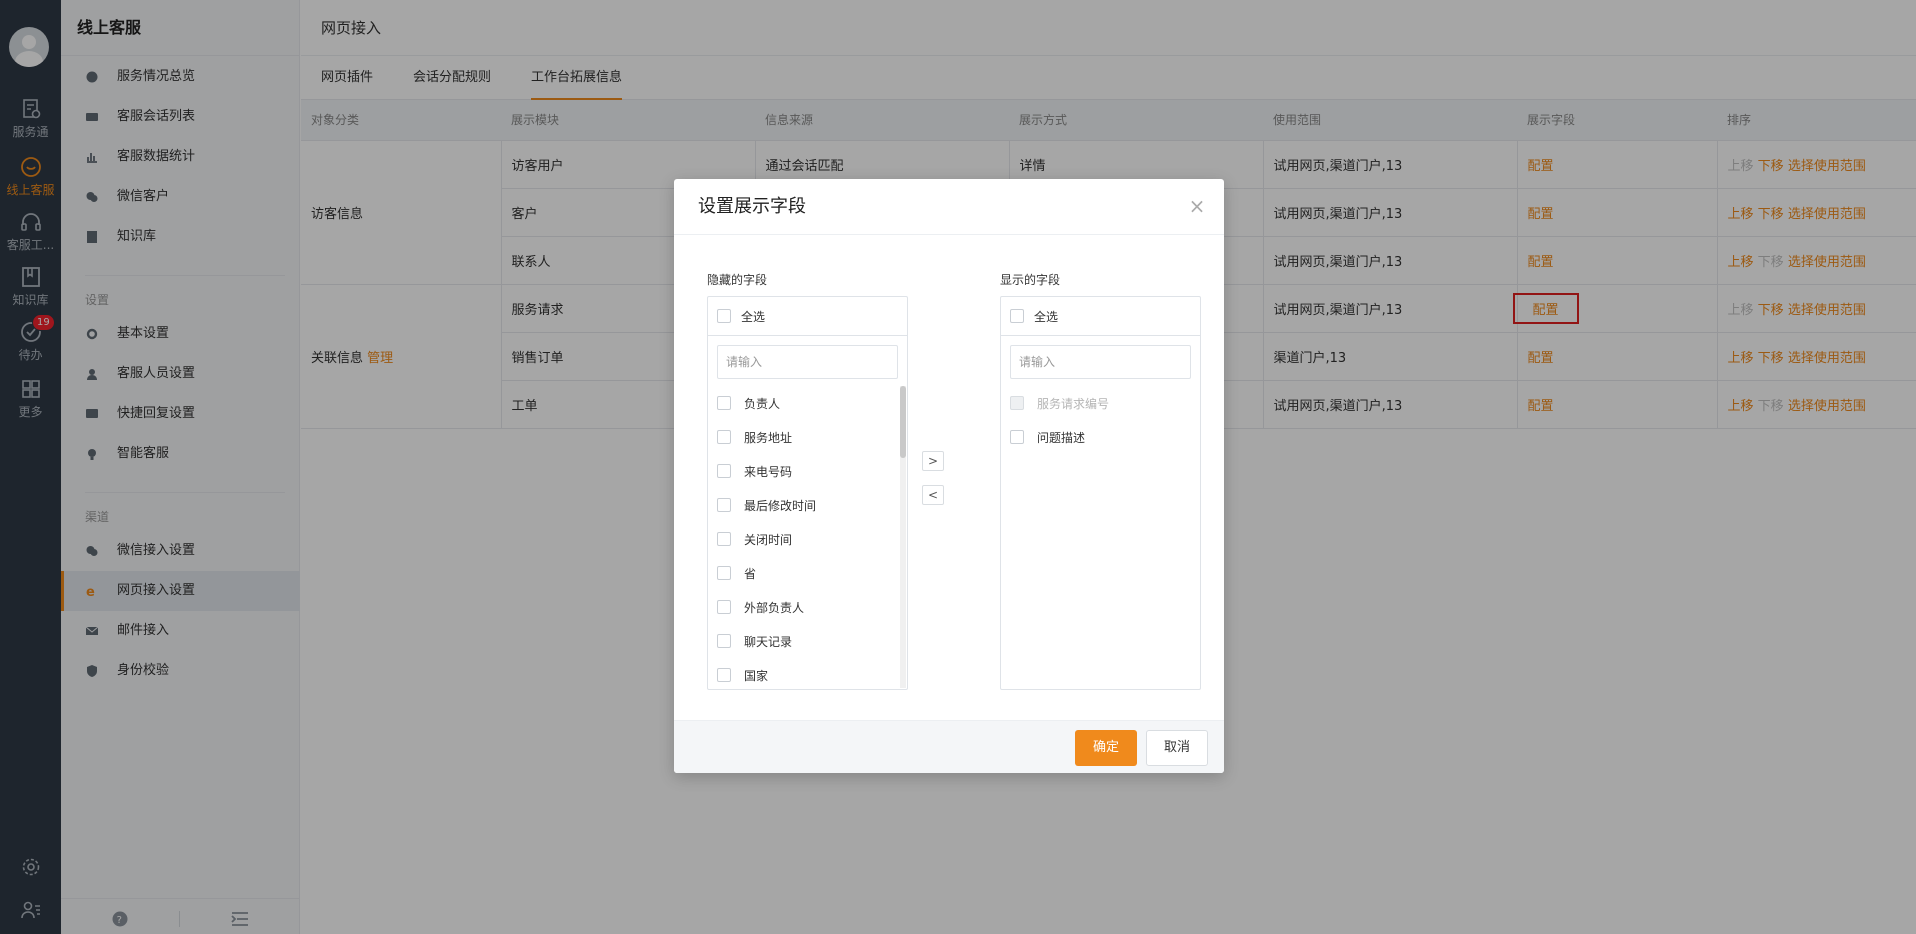 This screenshot has width=1916, height=934. Describe the element at coordinates (1197, 206) in the screenshot. I see `close-icon: ×` at that location.